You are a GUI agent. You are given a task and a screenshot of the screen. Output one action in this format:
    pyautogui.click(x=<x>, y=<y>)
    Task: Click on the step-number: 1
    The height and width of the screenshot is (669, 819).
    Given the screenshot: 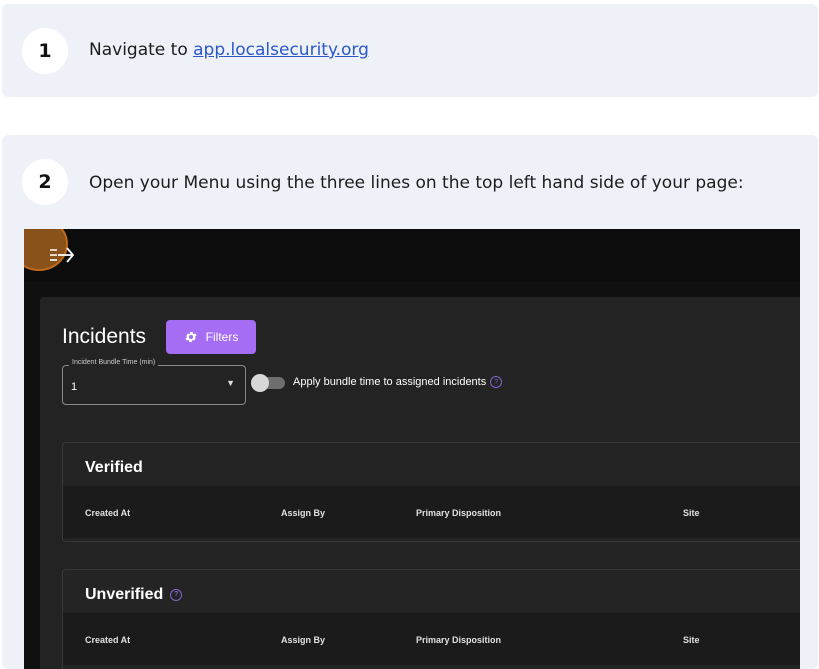 What is the action you would take?
    pyautogui.click(x=45, y=51)
    